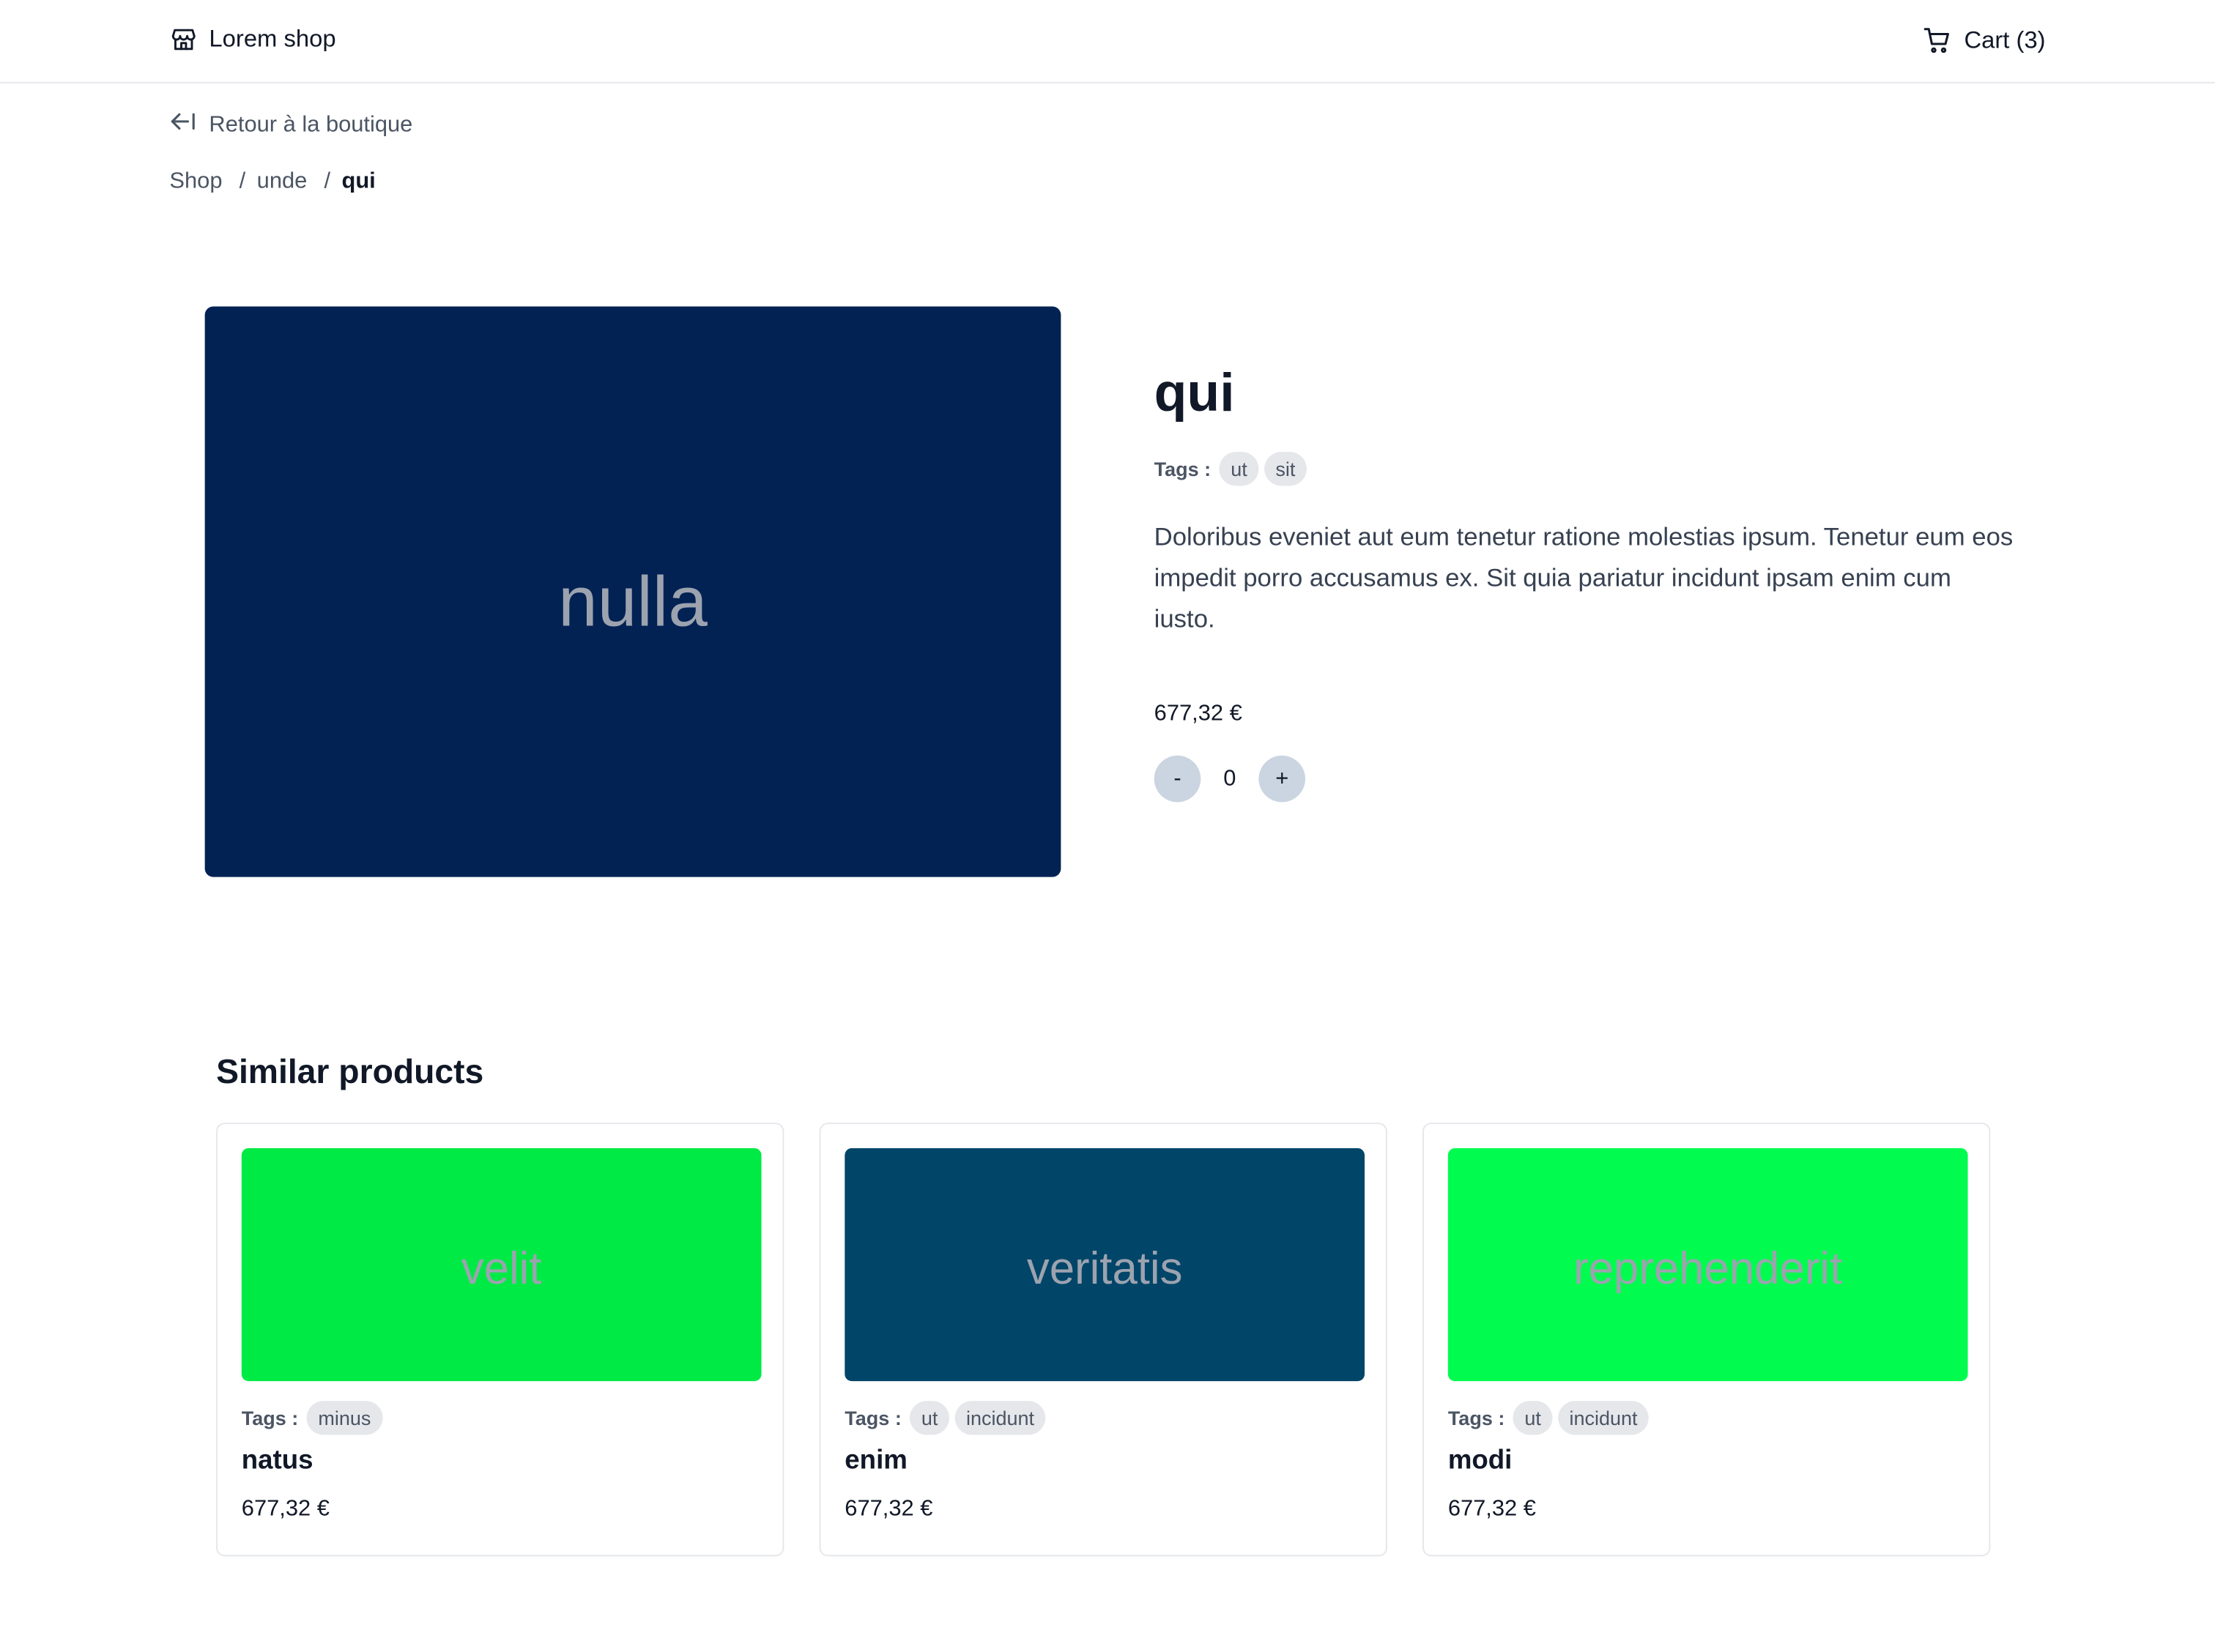 Image resolution: width=2215 pixels, height=1652 pixels. What do you see at coordinates (502, 1269) in the screenshot?
I see `product-card-image-text: velit` at bounding box center [502, 1269].